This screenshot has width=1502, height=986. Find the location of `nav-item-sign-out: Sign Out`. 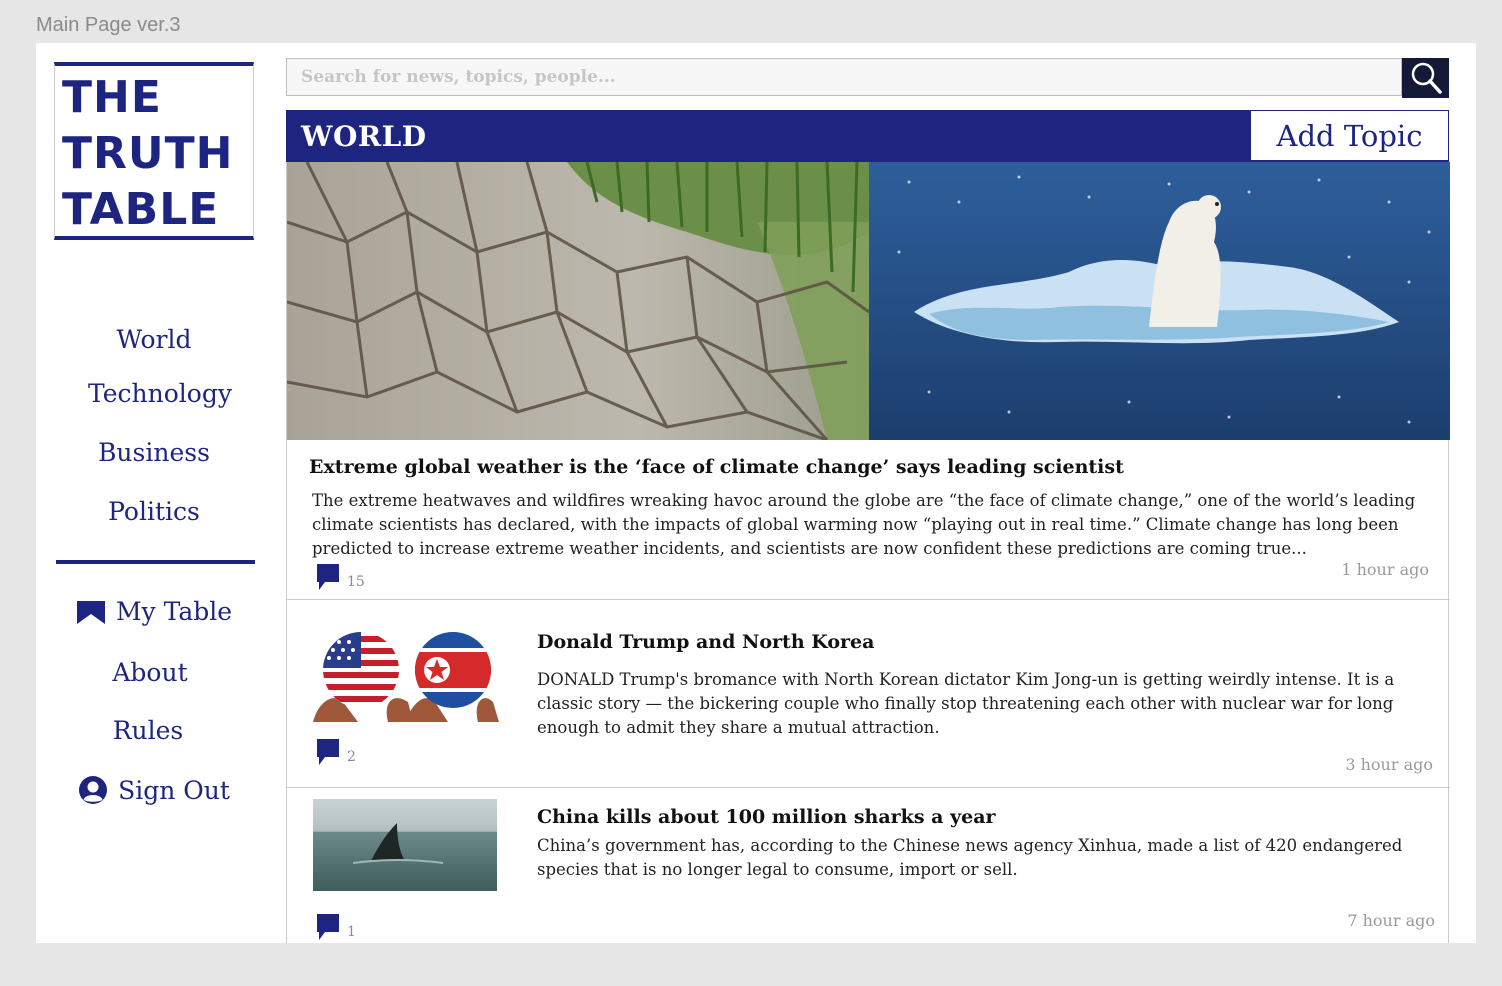

nav-item-sign-out: Sign Out is located at coordinates (154, 790).